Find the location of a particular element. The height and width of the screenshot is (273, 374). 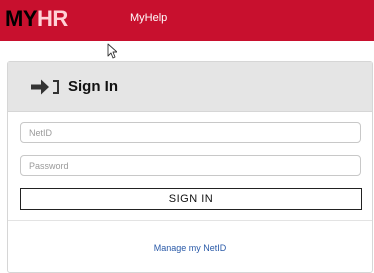

password-input is located at coordinates (190, 165).